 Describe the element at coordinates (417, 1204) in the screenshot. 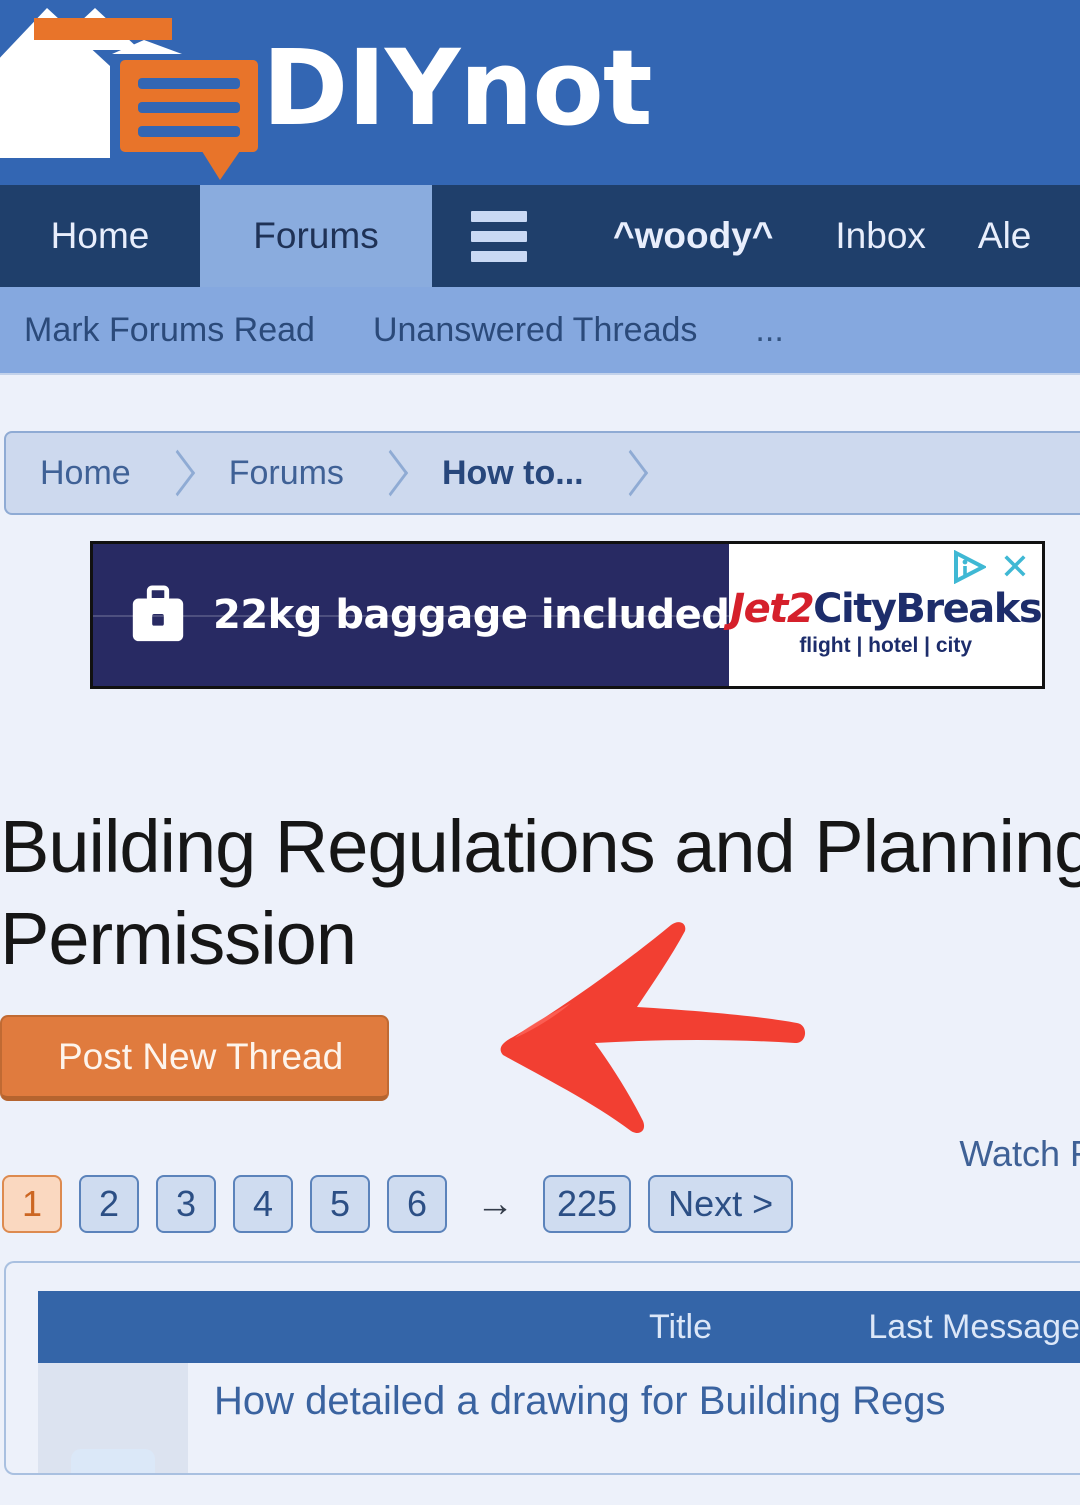

I see `pagination-page-6: 6` at that location.